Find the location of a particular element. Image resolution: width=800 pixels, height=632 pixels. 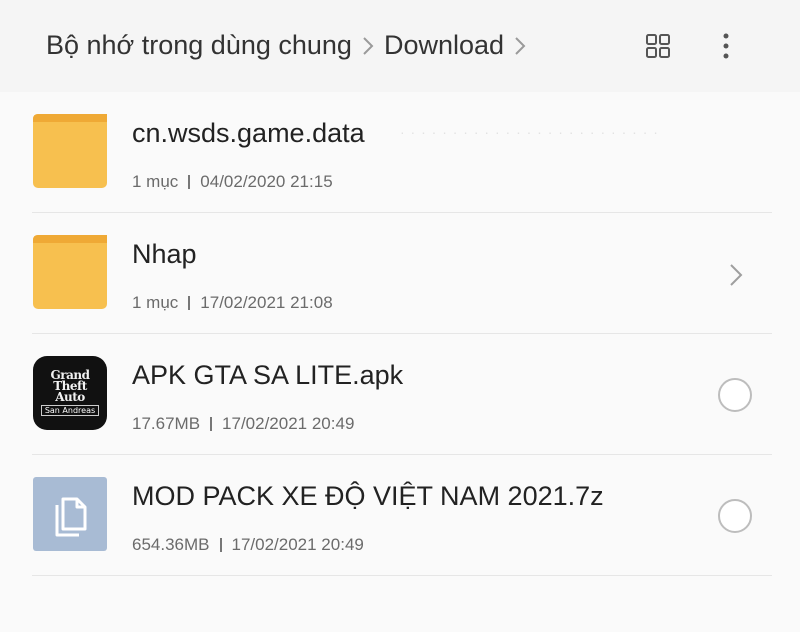

file-name: APK GTA SA LITE.apk is located at coordinates (268, 375).